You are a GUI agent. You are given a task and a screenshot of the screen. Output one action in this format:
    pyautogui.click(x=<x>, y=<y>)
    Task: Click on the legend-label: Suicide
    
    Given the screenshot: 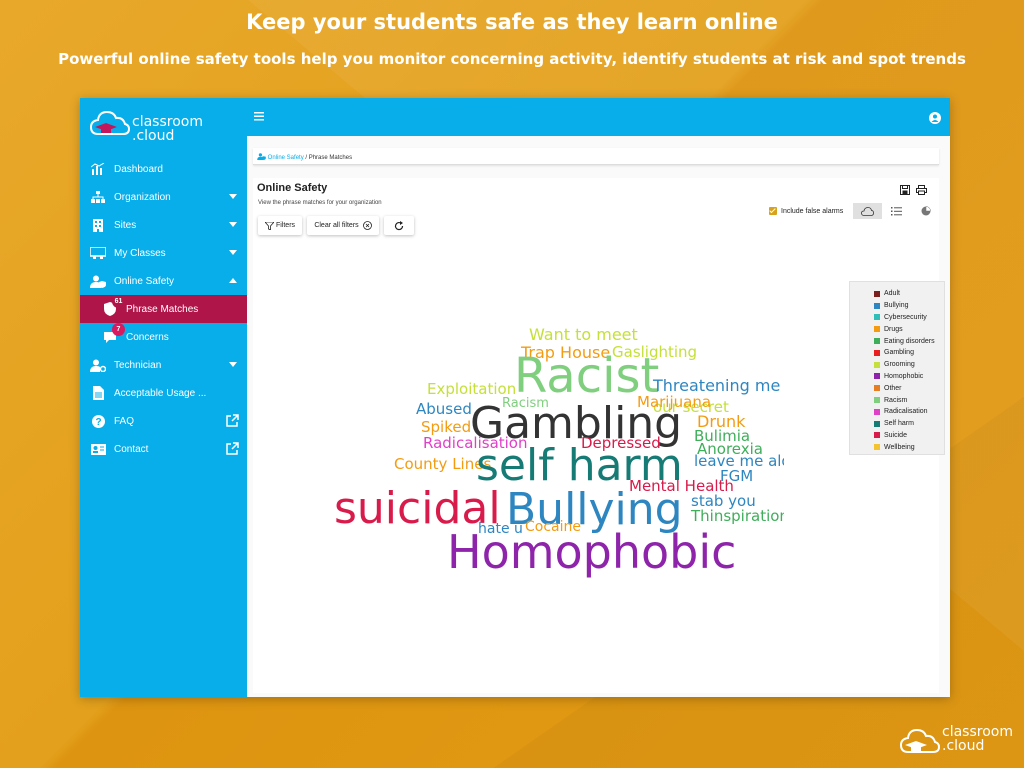 What is the action you would take?
    pyautogui.click(x=895, y=435)
    